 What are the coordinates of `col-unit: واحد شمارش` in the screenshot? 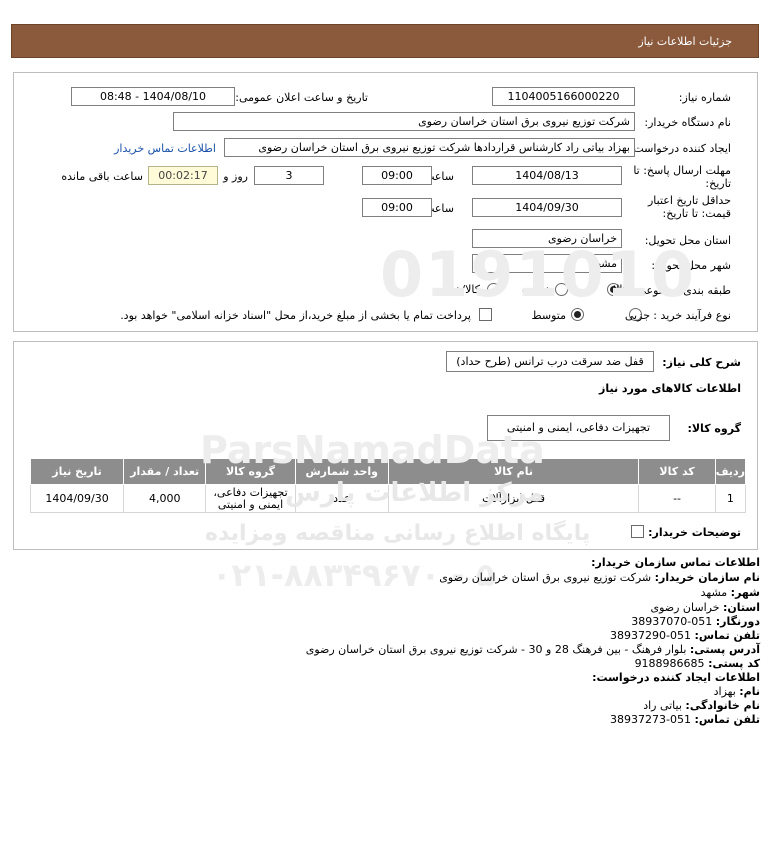 It's located at (341, 471).